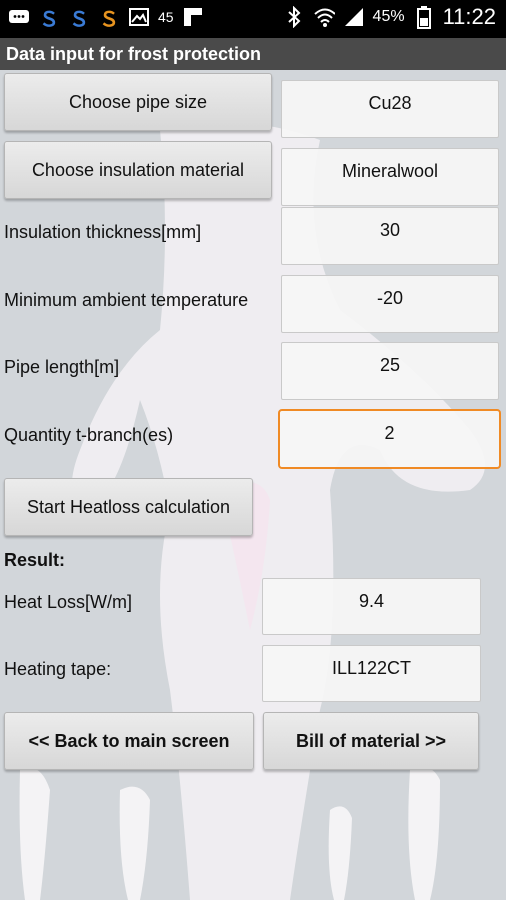  Describe the element at coordinates (103, 232) in the screenshot. I see `insulation-thickness-label: Insulation thickness[mm]` at that location.